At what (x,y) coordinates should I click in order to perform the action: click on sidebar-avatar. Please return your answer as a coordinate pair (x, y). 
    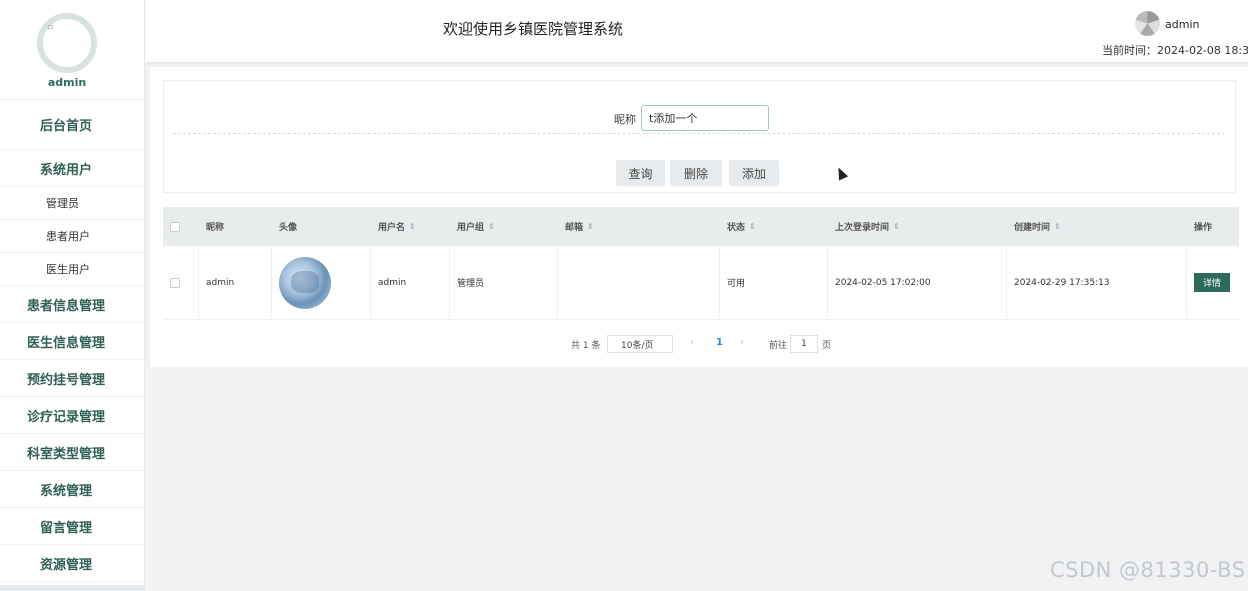
    Looking at the image, I should click on (67, 43).